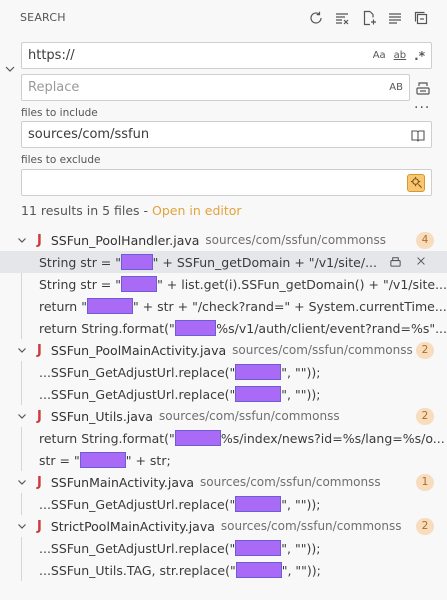 This screenshot has width=447, height=600. Describe the element at coordinates (423, 88) in the screenshot. I see `replace-all-icon` at that location.